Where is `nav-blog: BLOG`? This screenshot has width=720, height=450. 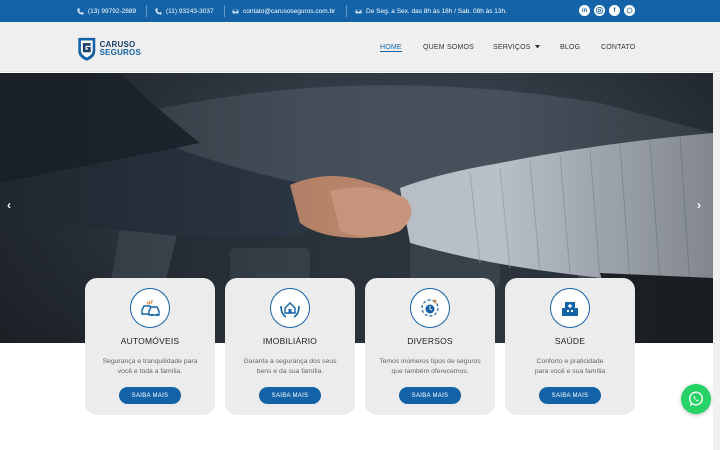
nav-blog: BLOG is located at coordinates (570, 47).